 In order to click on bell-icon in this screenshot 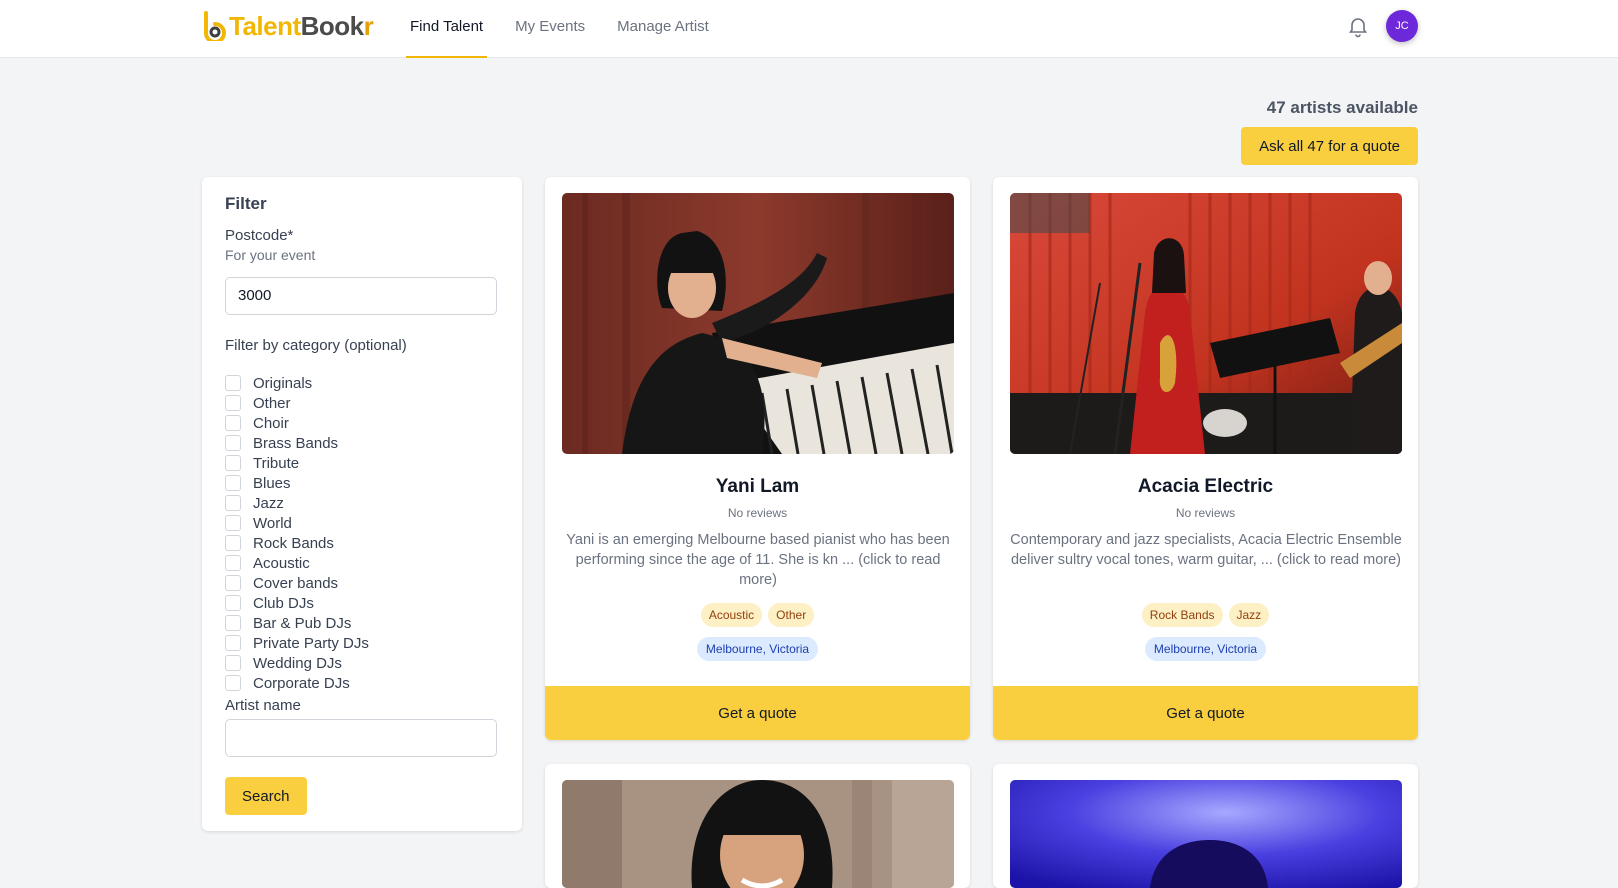, I will do `click(1358, 26)`.